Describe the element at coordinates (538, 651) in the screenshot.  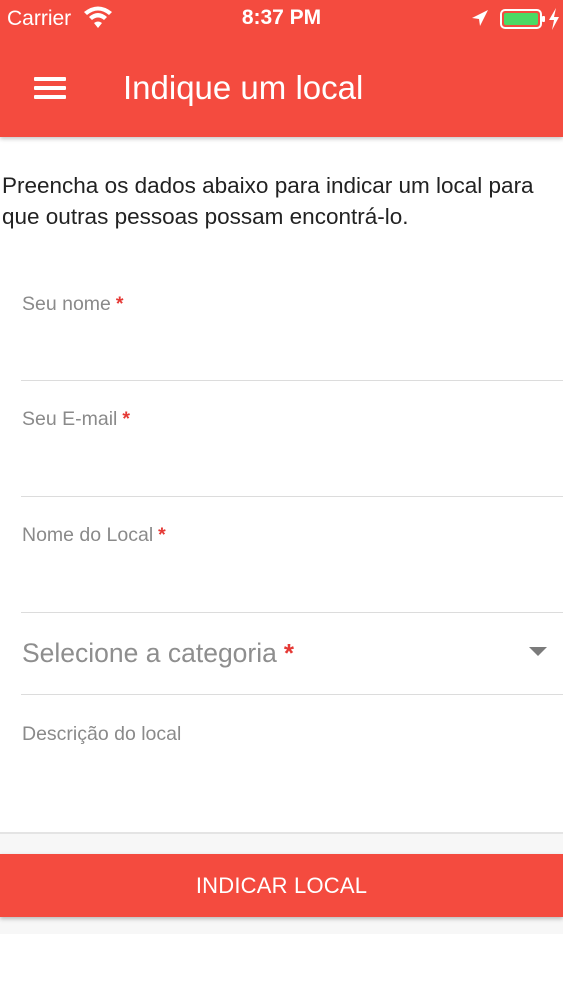
I see `chevron-down-icon` at that location.